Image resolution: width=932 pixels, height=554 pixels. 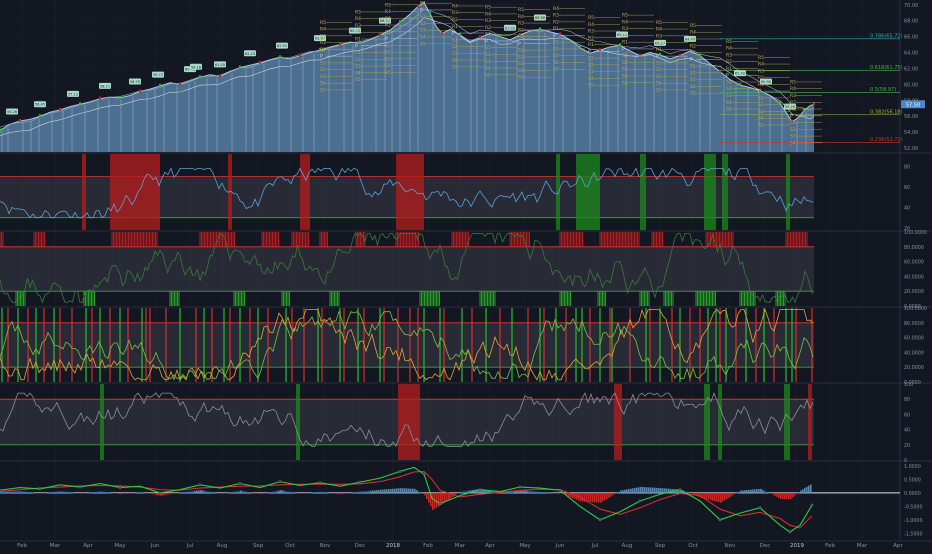 I want to click on pivot-label: R1, so click(x=423, y=4).